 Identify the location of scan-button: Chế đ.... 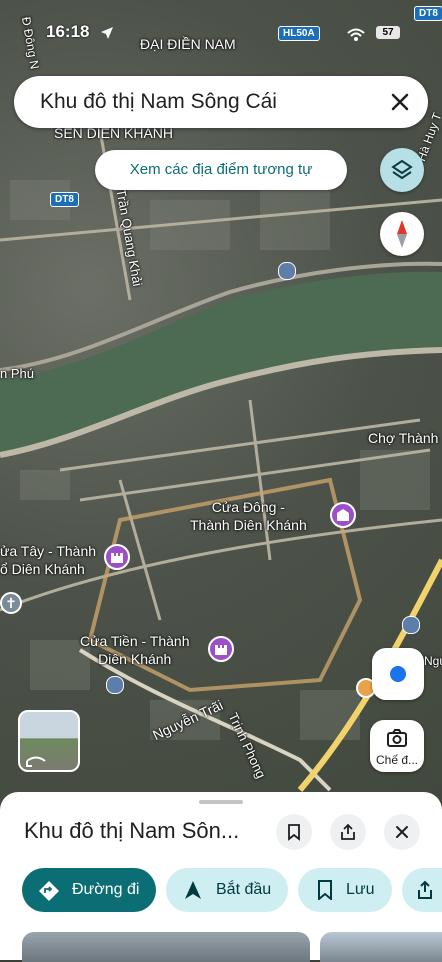
(397, 746).